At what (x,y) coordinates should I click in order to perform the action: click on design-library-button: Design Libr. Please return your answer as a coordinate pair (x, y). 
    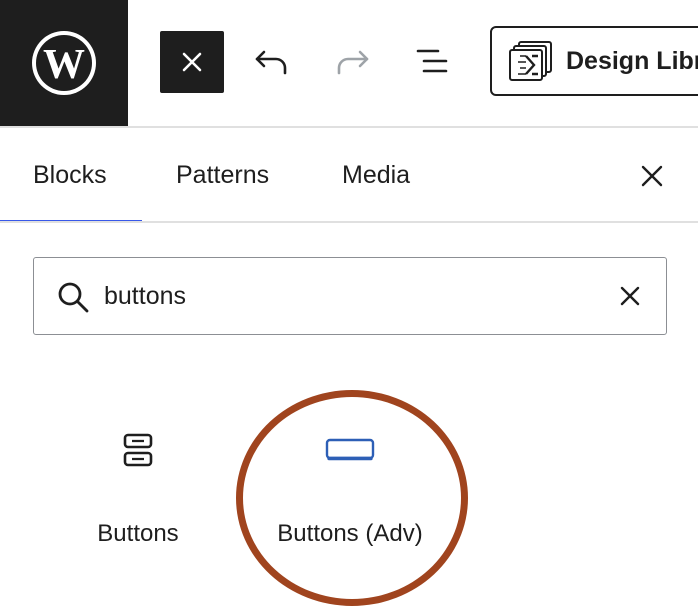
    Looking at the image, I should click on (594, 61).